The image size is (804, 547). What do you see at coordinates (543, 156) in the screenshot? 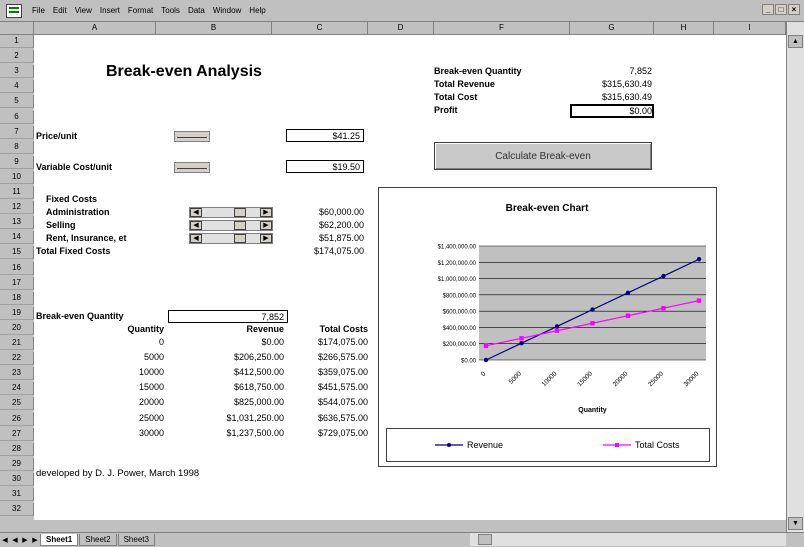
I see `calculate-break-even-button: Calculate Break-even` at bounding box center [543, 156].